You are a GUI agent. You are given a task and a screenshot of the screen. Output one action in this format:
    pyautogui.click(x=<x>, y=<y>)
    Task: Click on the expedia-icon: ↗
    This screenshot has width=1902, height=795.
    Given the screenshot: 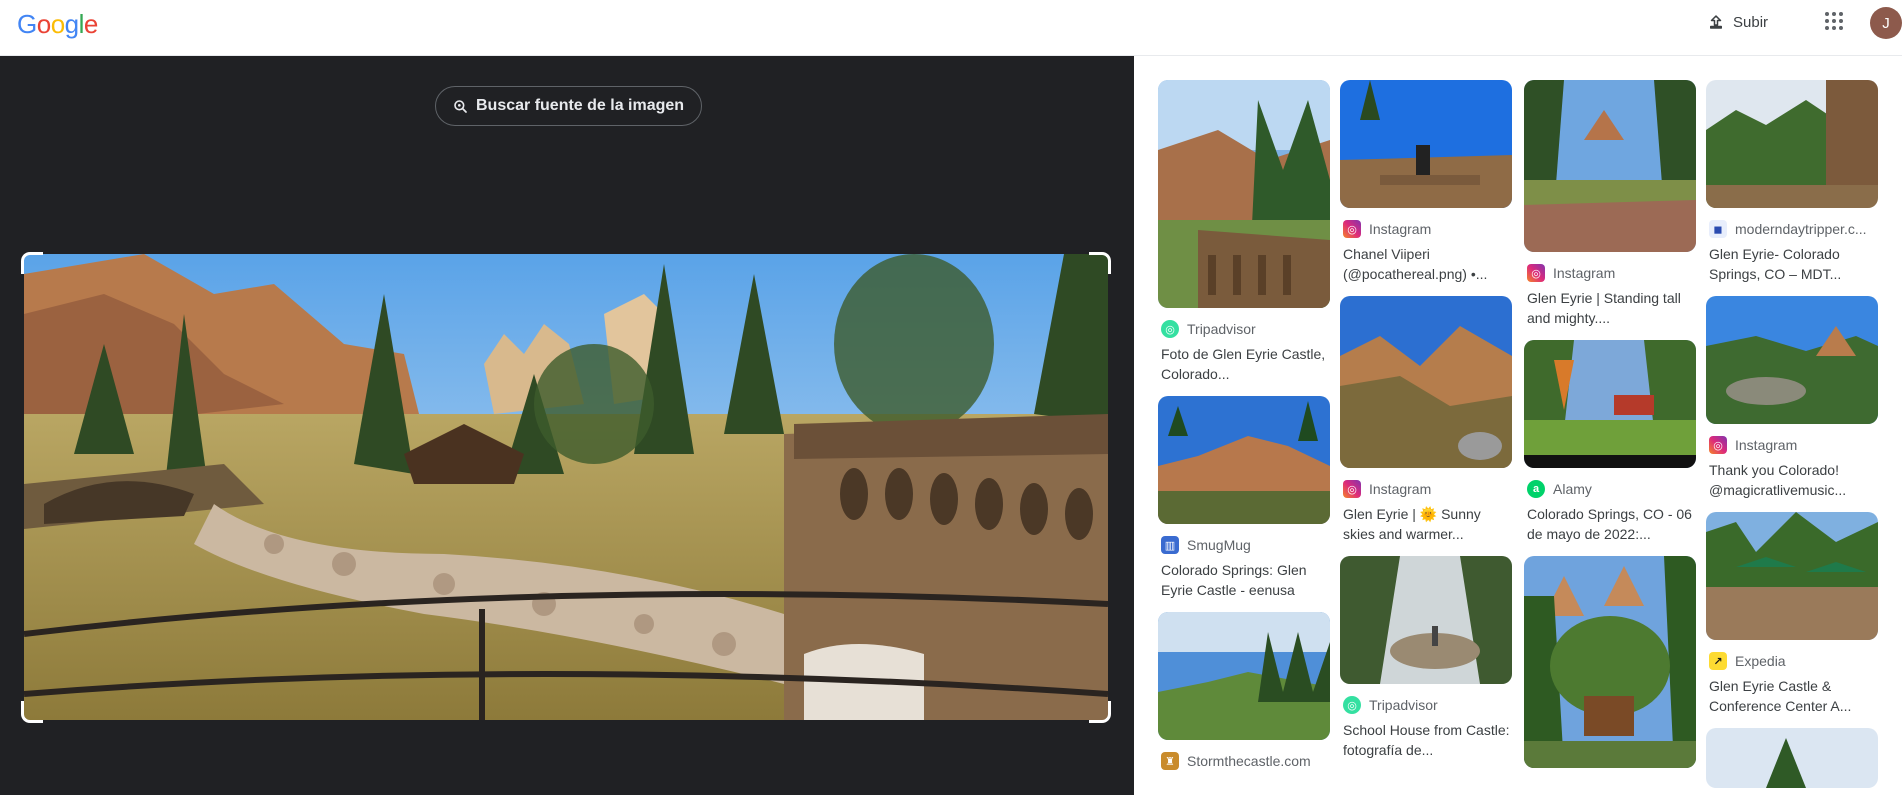 What is the action you would take?
    pyautogui.click(x=1718, y=661)
    